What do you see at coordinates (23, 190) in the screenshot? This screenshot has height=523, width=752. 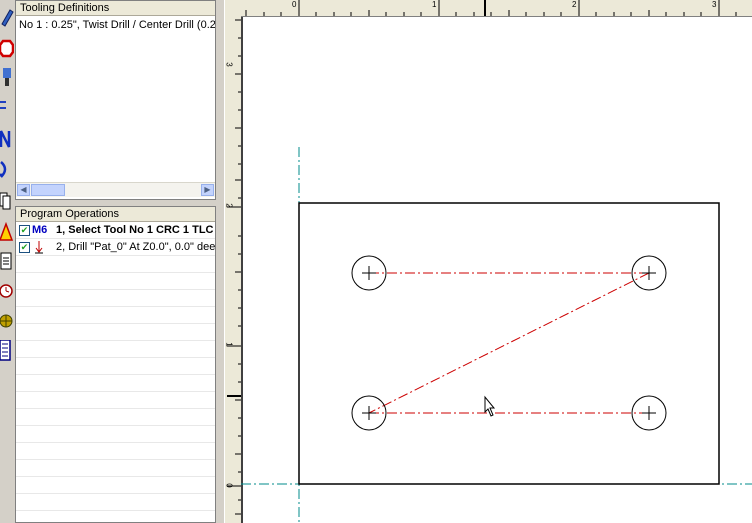 I see `scroll-left-icon: ◀` at bounding box center [23, 190].